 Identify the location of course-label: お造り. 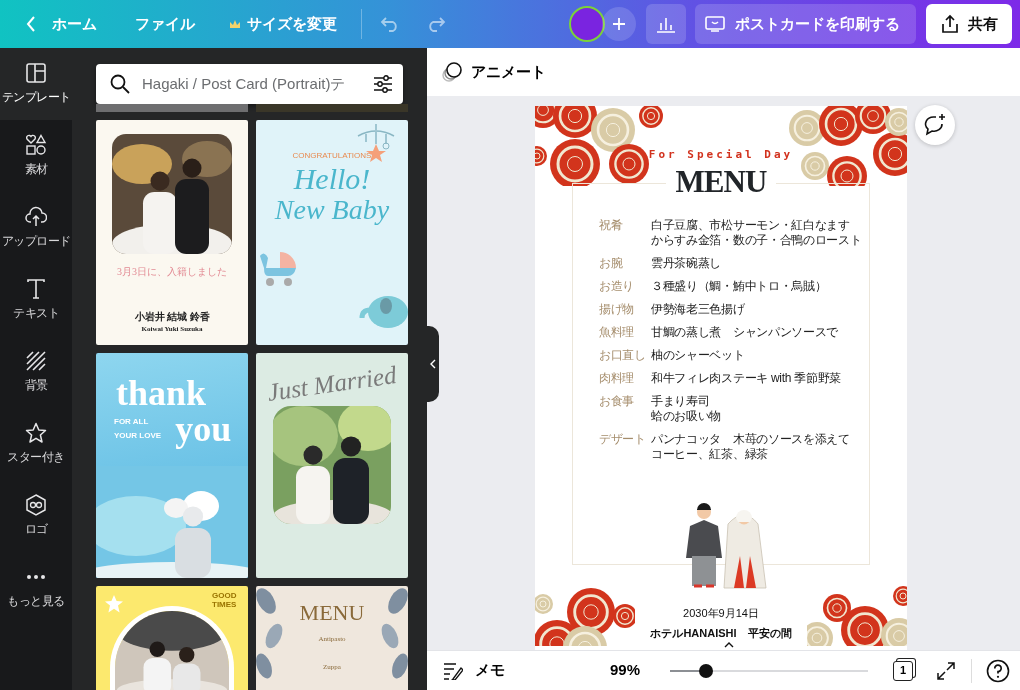
(617, 286).